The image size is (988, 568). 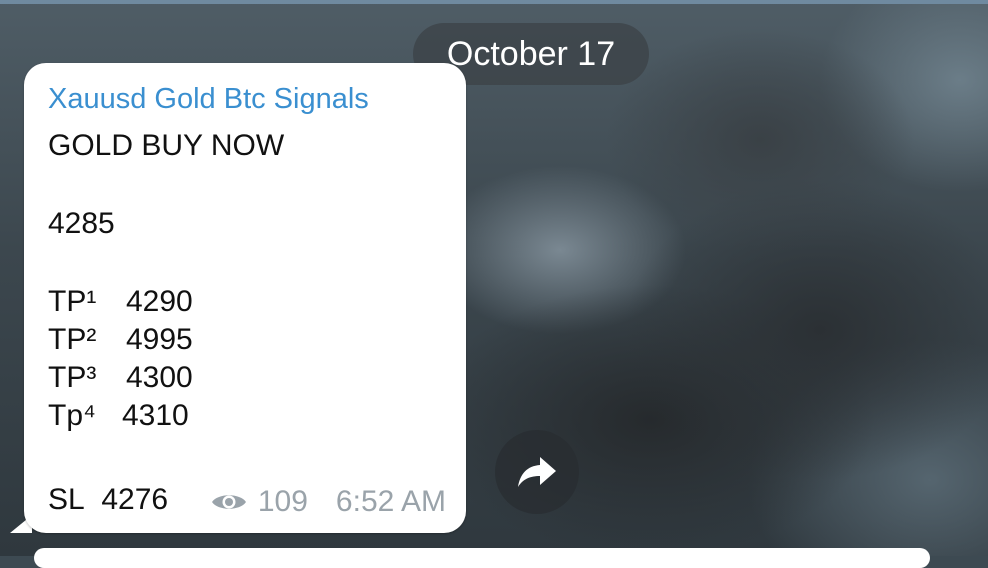 What do you see at coordinates (120, 340) in the screenshot?
I see `target-row: TP² 4995` at bounding box center [120, 340].